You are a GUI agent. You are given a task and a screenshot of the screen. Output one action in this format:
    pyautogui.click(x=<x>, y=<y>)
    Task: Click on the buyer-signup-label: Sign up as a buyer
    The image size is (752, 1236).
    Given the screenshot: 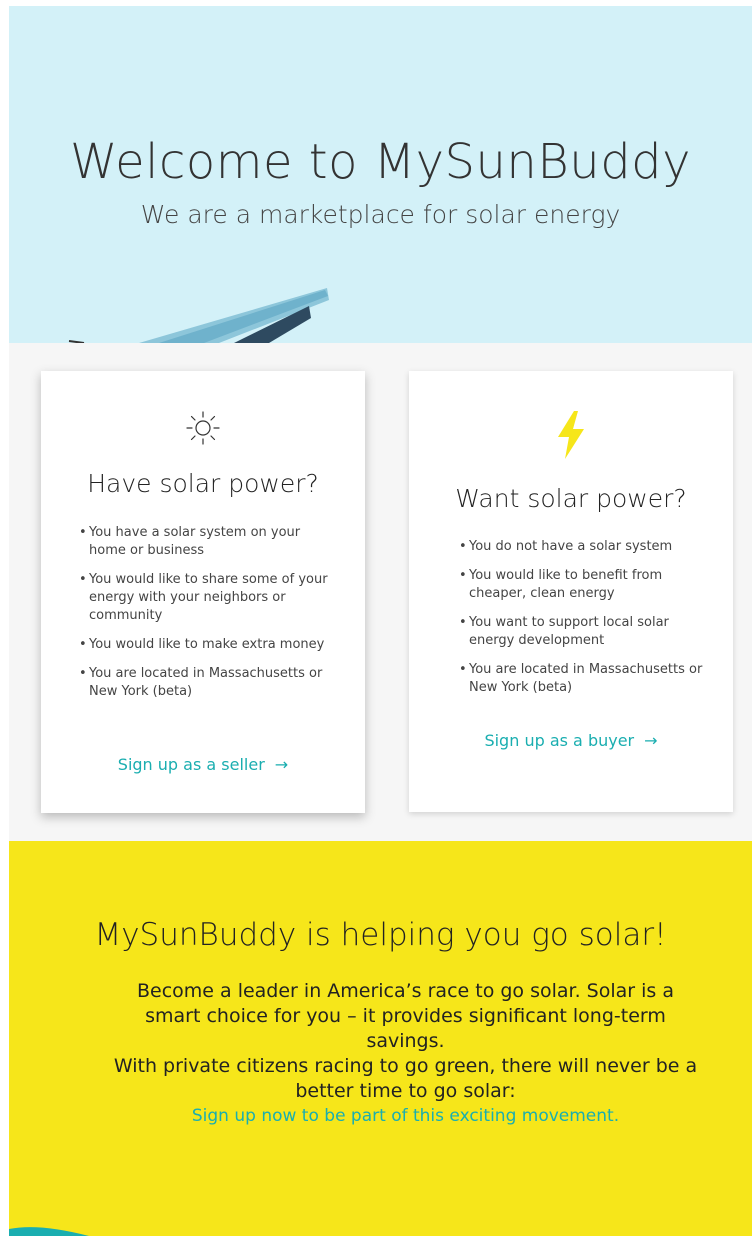 What is the action you would take?
    pyautogui.click(x=559, y=740)
    